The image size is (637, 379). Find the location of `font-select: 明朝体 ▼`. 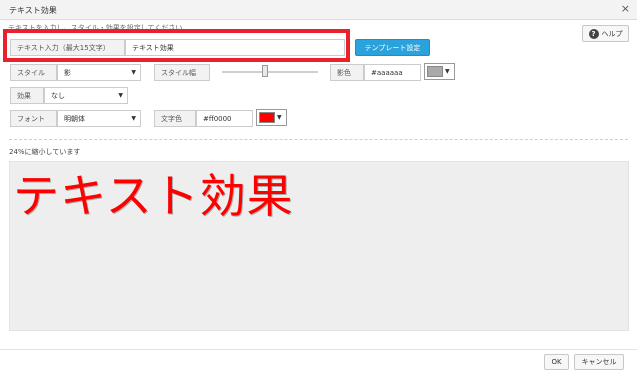

font-select: 明朝体 ▼ is located at coordinates (99, 118).